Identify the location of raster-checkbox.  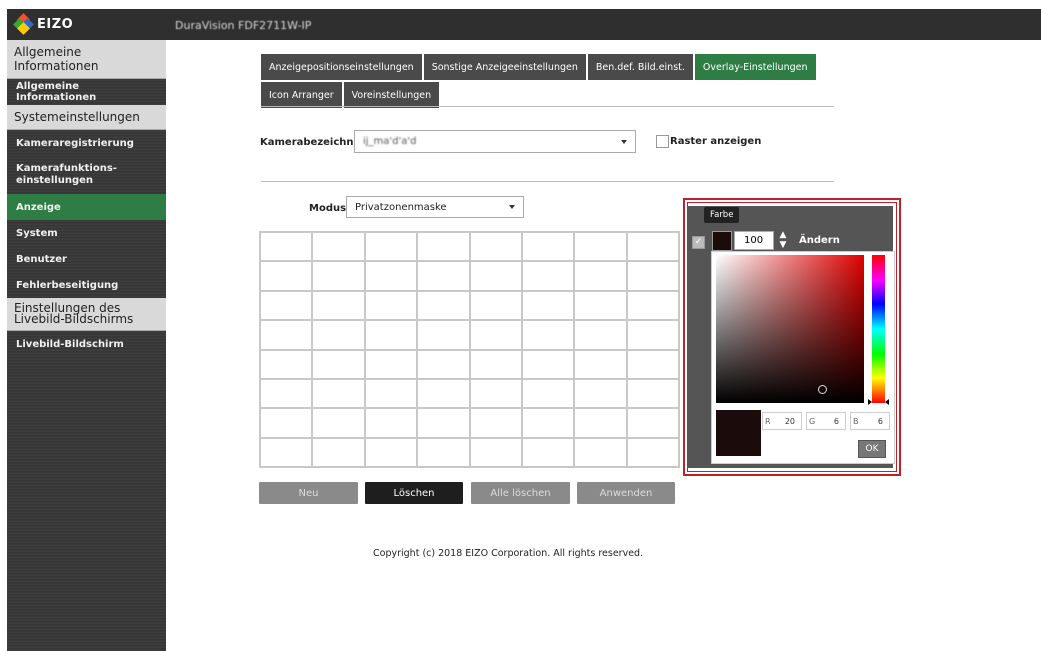
(662, 141).